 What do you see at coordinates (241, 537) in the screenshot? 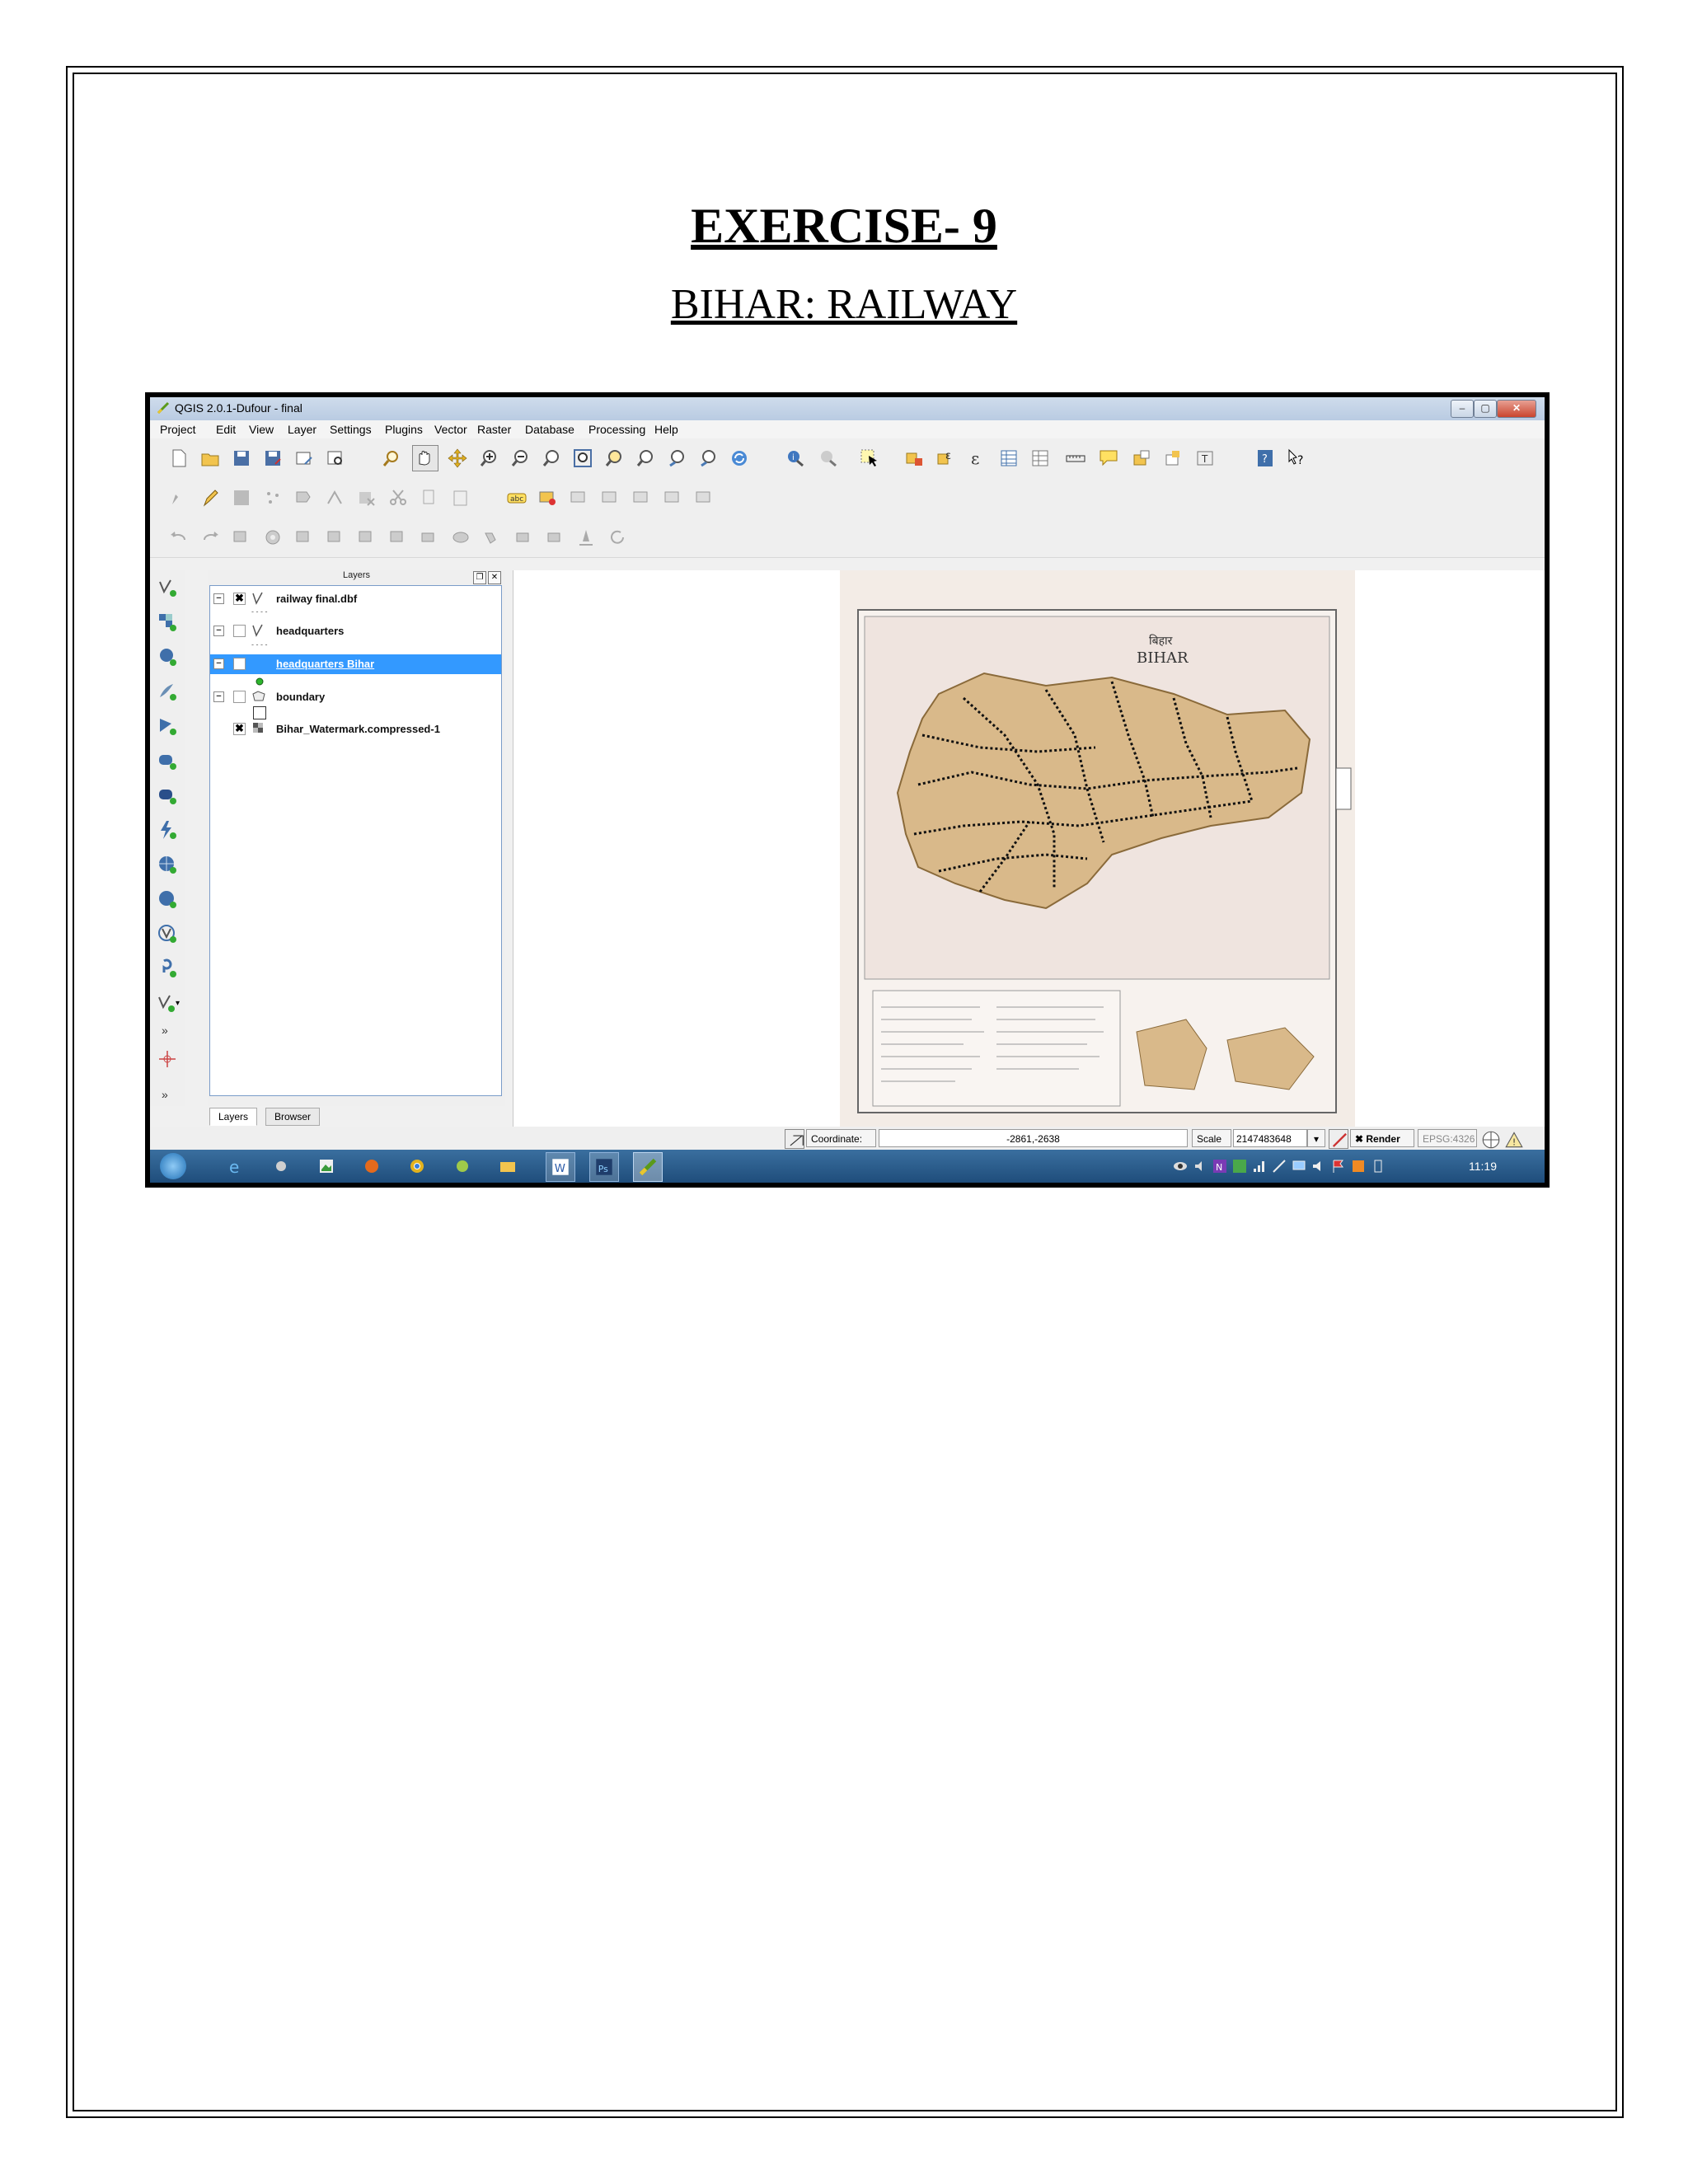
I see `simplify-feature-icon` at bounding box center [241, 537].